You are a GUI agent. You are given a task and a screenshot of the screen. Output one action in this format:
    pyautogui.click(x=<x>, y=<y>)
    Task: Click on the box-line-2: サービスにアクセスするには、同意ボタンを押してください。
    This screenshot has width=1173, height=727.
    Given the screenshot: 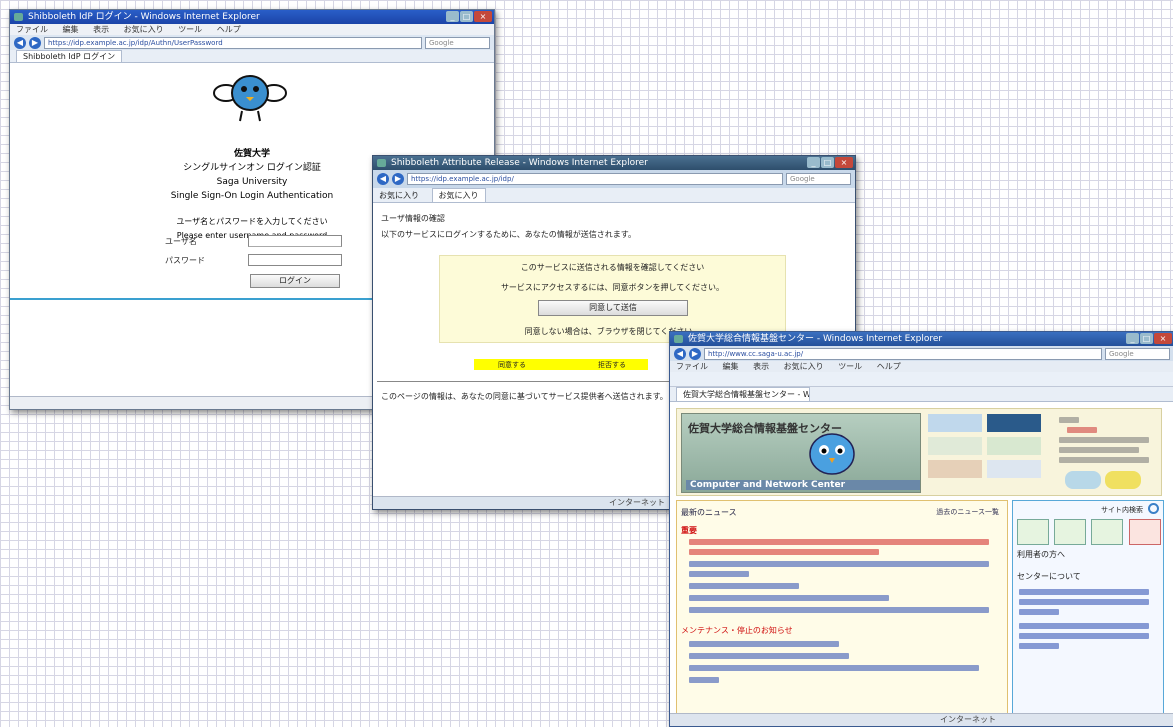 What is the action you would take?
    pyautogui.click(x=612, y=287)
    